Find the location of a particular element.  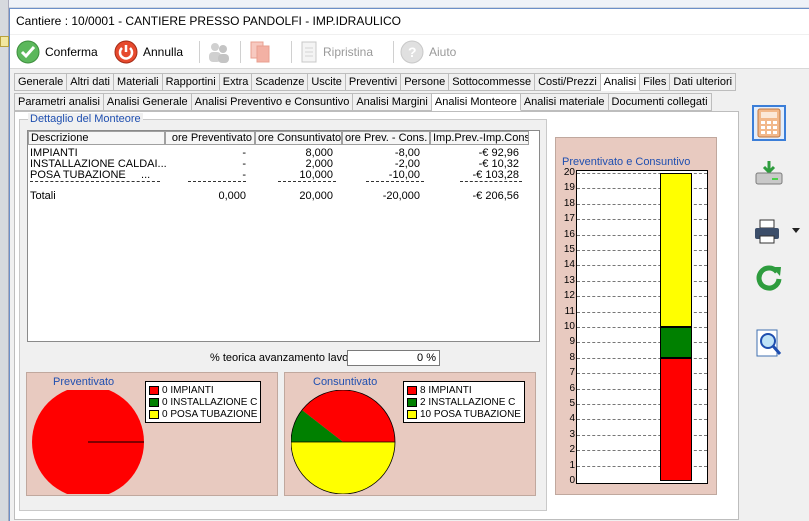

cancel-label: Annulla is located at coordinates (163, 52).